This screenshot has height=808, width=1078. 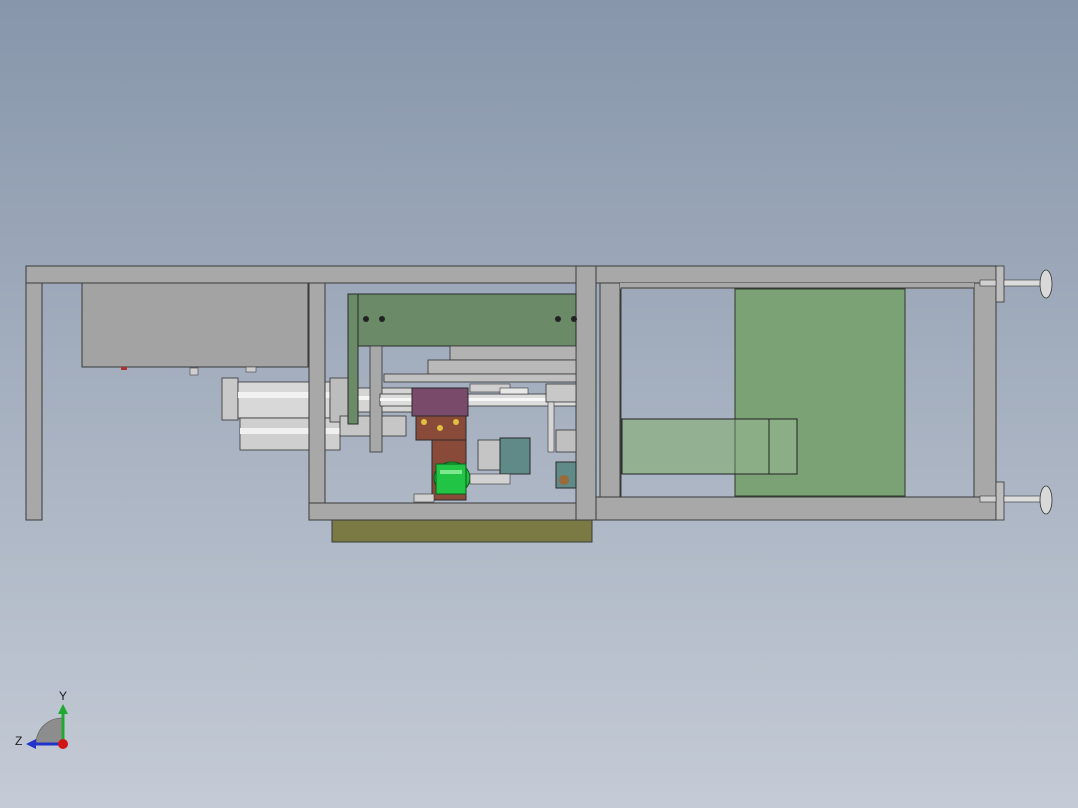 What do you see at coordinates (500, 461) in the screenshot?
I see `gear-reducer` at bounding box center [500, 461].